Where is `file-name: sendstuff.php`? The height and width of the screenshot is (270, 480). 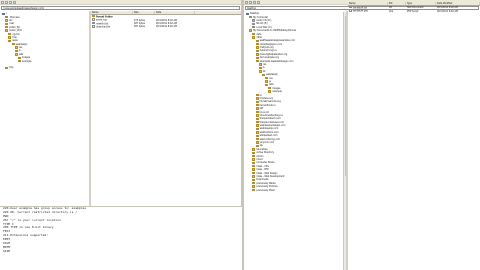
file-name: sendstuff.php is located at coordinates (368, 11).